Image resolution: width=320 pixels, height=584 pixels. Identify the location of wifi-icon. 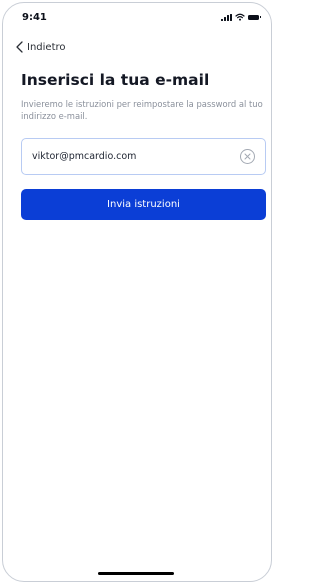
(240, 17).